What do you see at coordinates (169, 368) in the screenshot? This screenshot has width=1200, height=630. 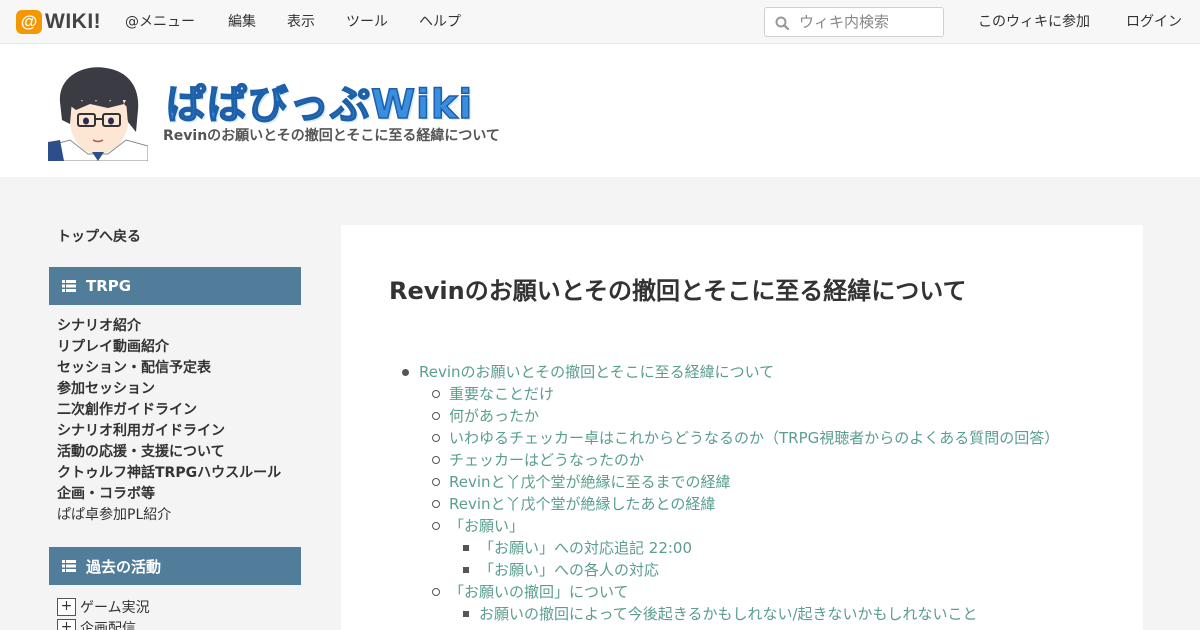 I see `sidebar-item-schedule: セッション・配信予定表` at bounding box center [169, 368].